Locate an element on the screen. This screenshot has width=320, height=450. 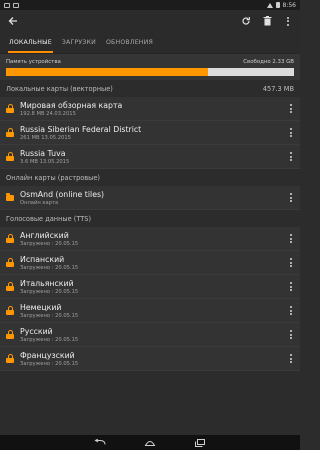
status-bar: 8:56 is located at coordinates (150, 5).